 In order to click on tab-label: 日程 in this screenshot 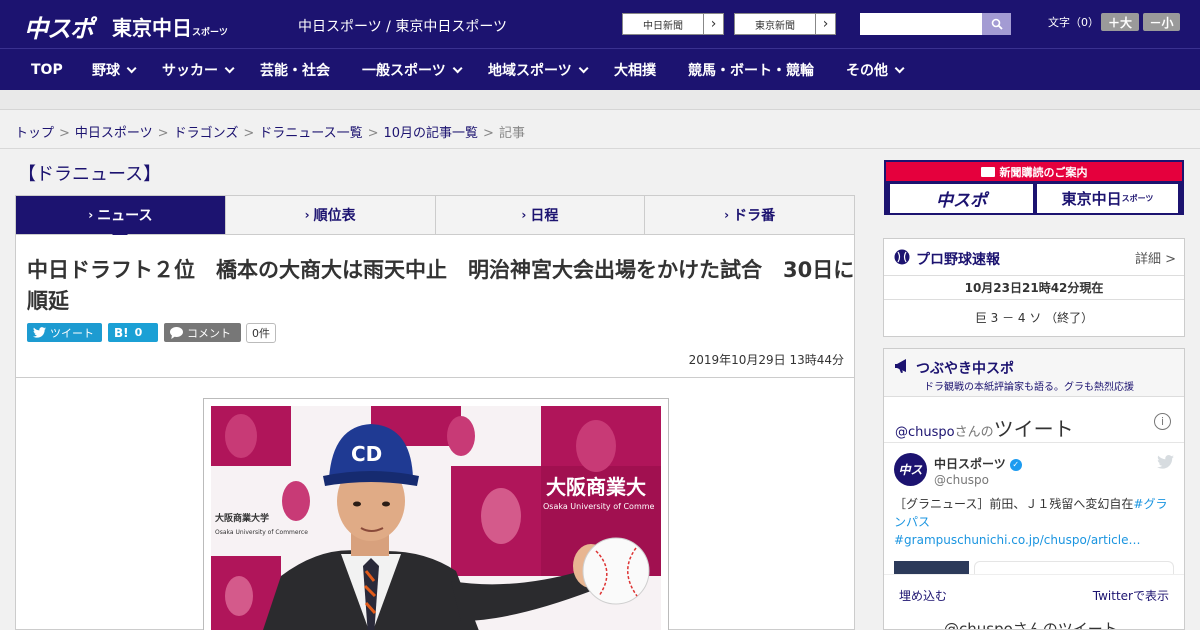, I will do `click(544, 216)`.